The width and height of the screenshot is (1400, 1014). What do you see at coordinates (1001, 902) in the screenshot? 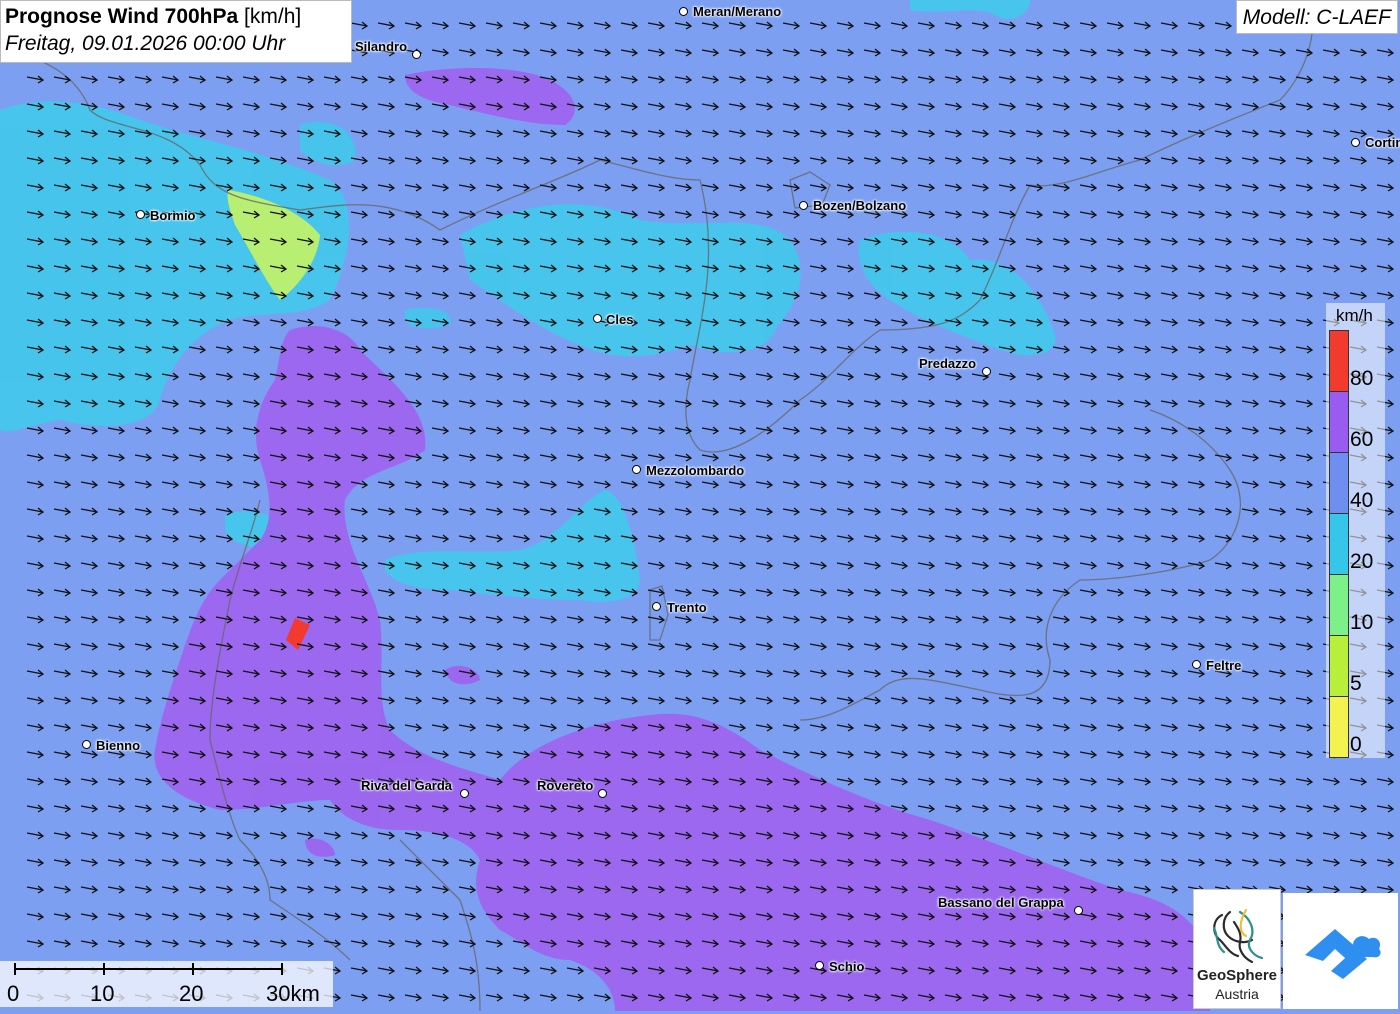
I see `city-label: Bassano del Grappa` at bounding box center [1001, 902].